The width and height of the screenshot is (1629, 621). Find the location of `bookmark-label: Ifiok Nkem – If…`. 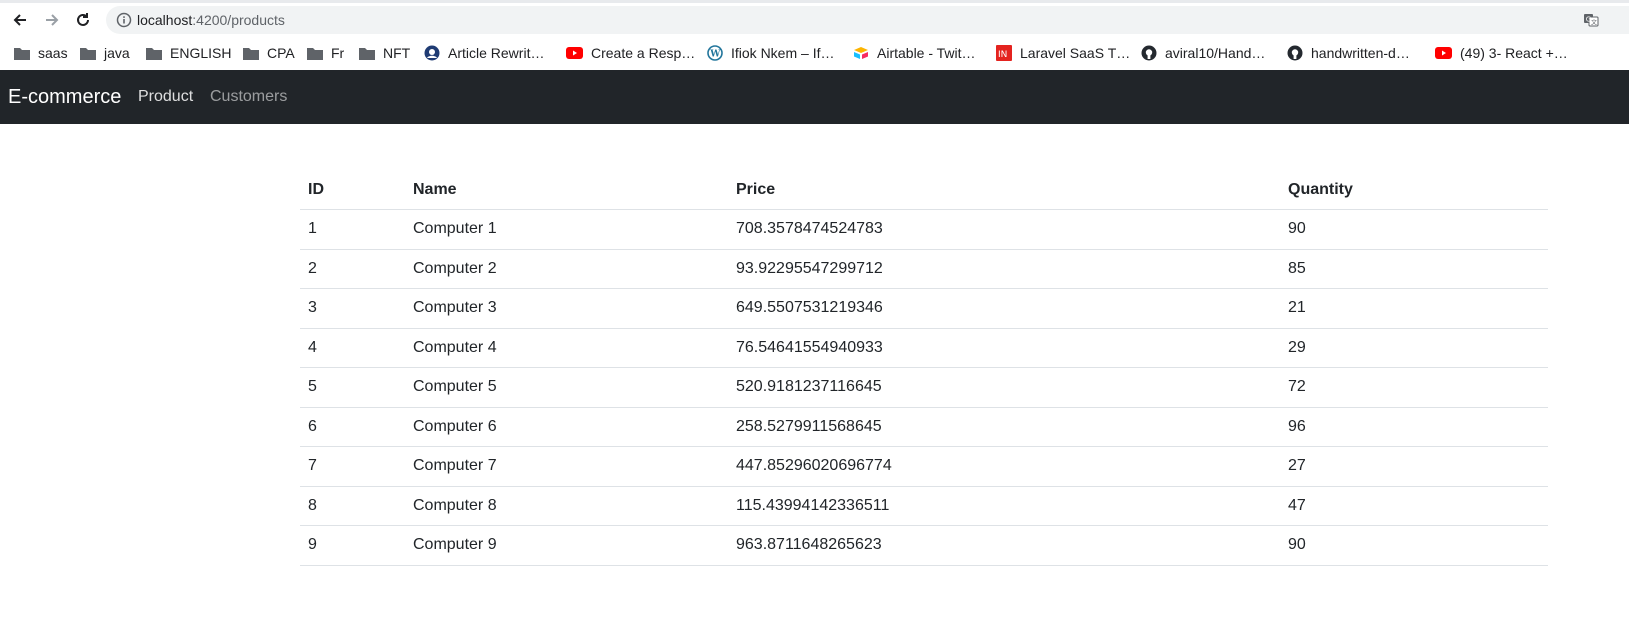

bookmark-label: Ifiok Nkem – If… is located at coordinates (783, 53).